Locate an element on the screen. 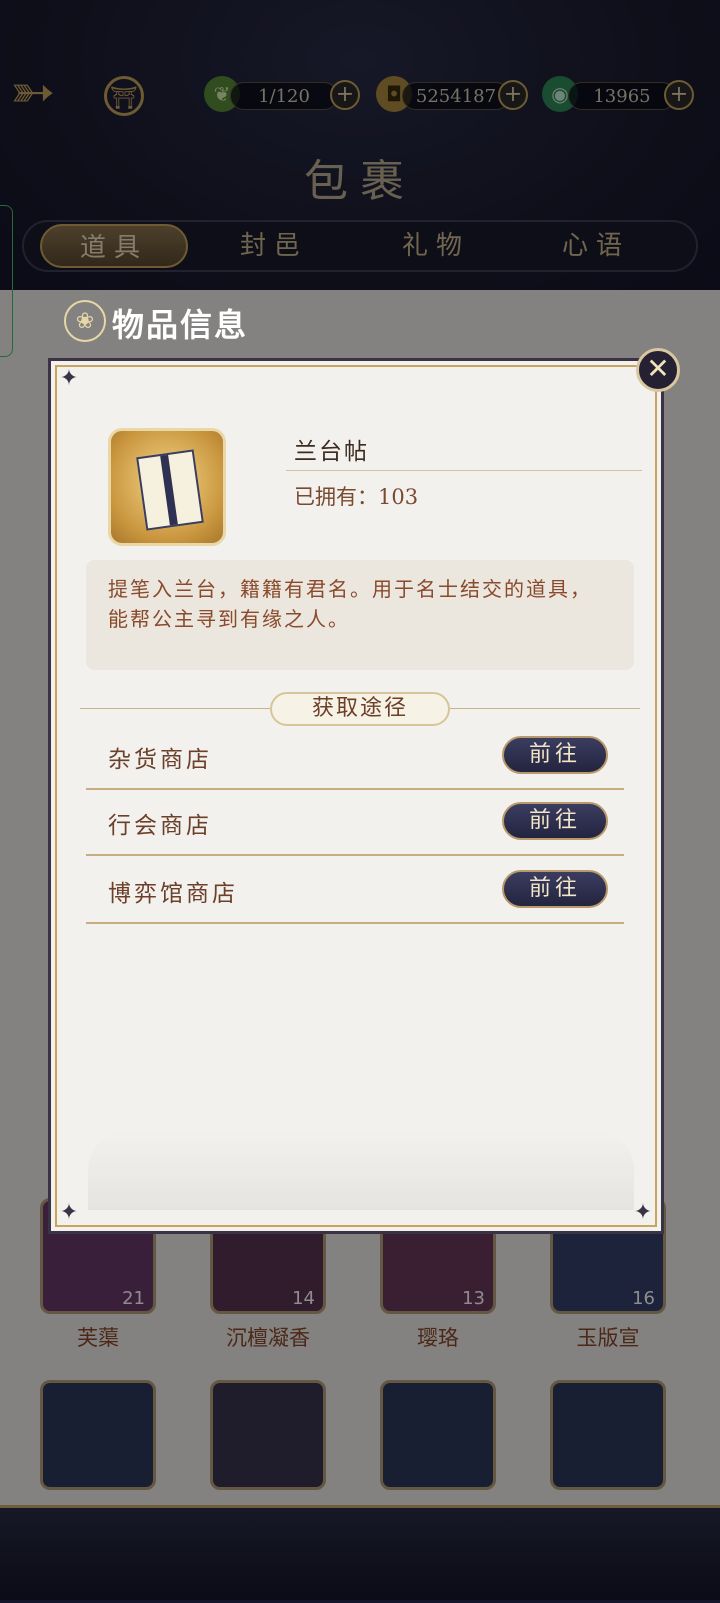  source-row: 博弈馆商店 前往 is located at coordinates (355, 891).